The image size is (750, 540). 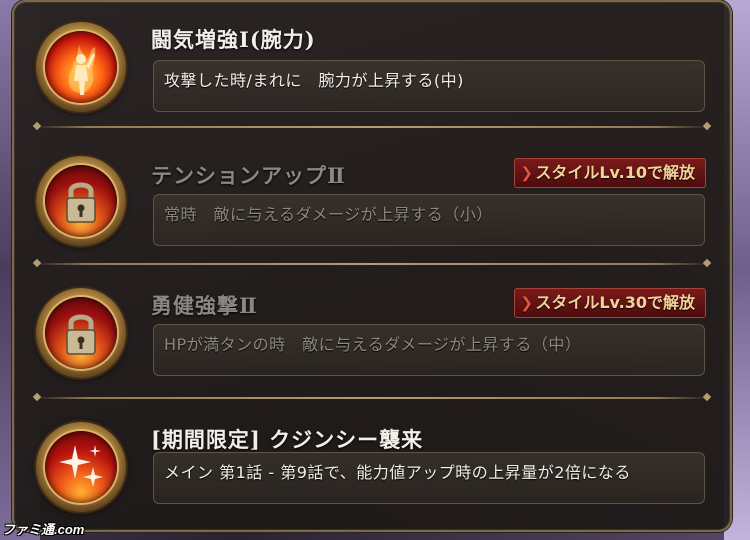 I want to click on skill-description: HPが満タンの時 敵に与えるダメージが上昇する（中）, so click(x=429, y=350).